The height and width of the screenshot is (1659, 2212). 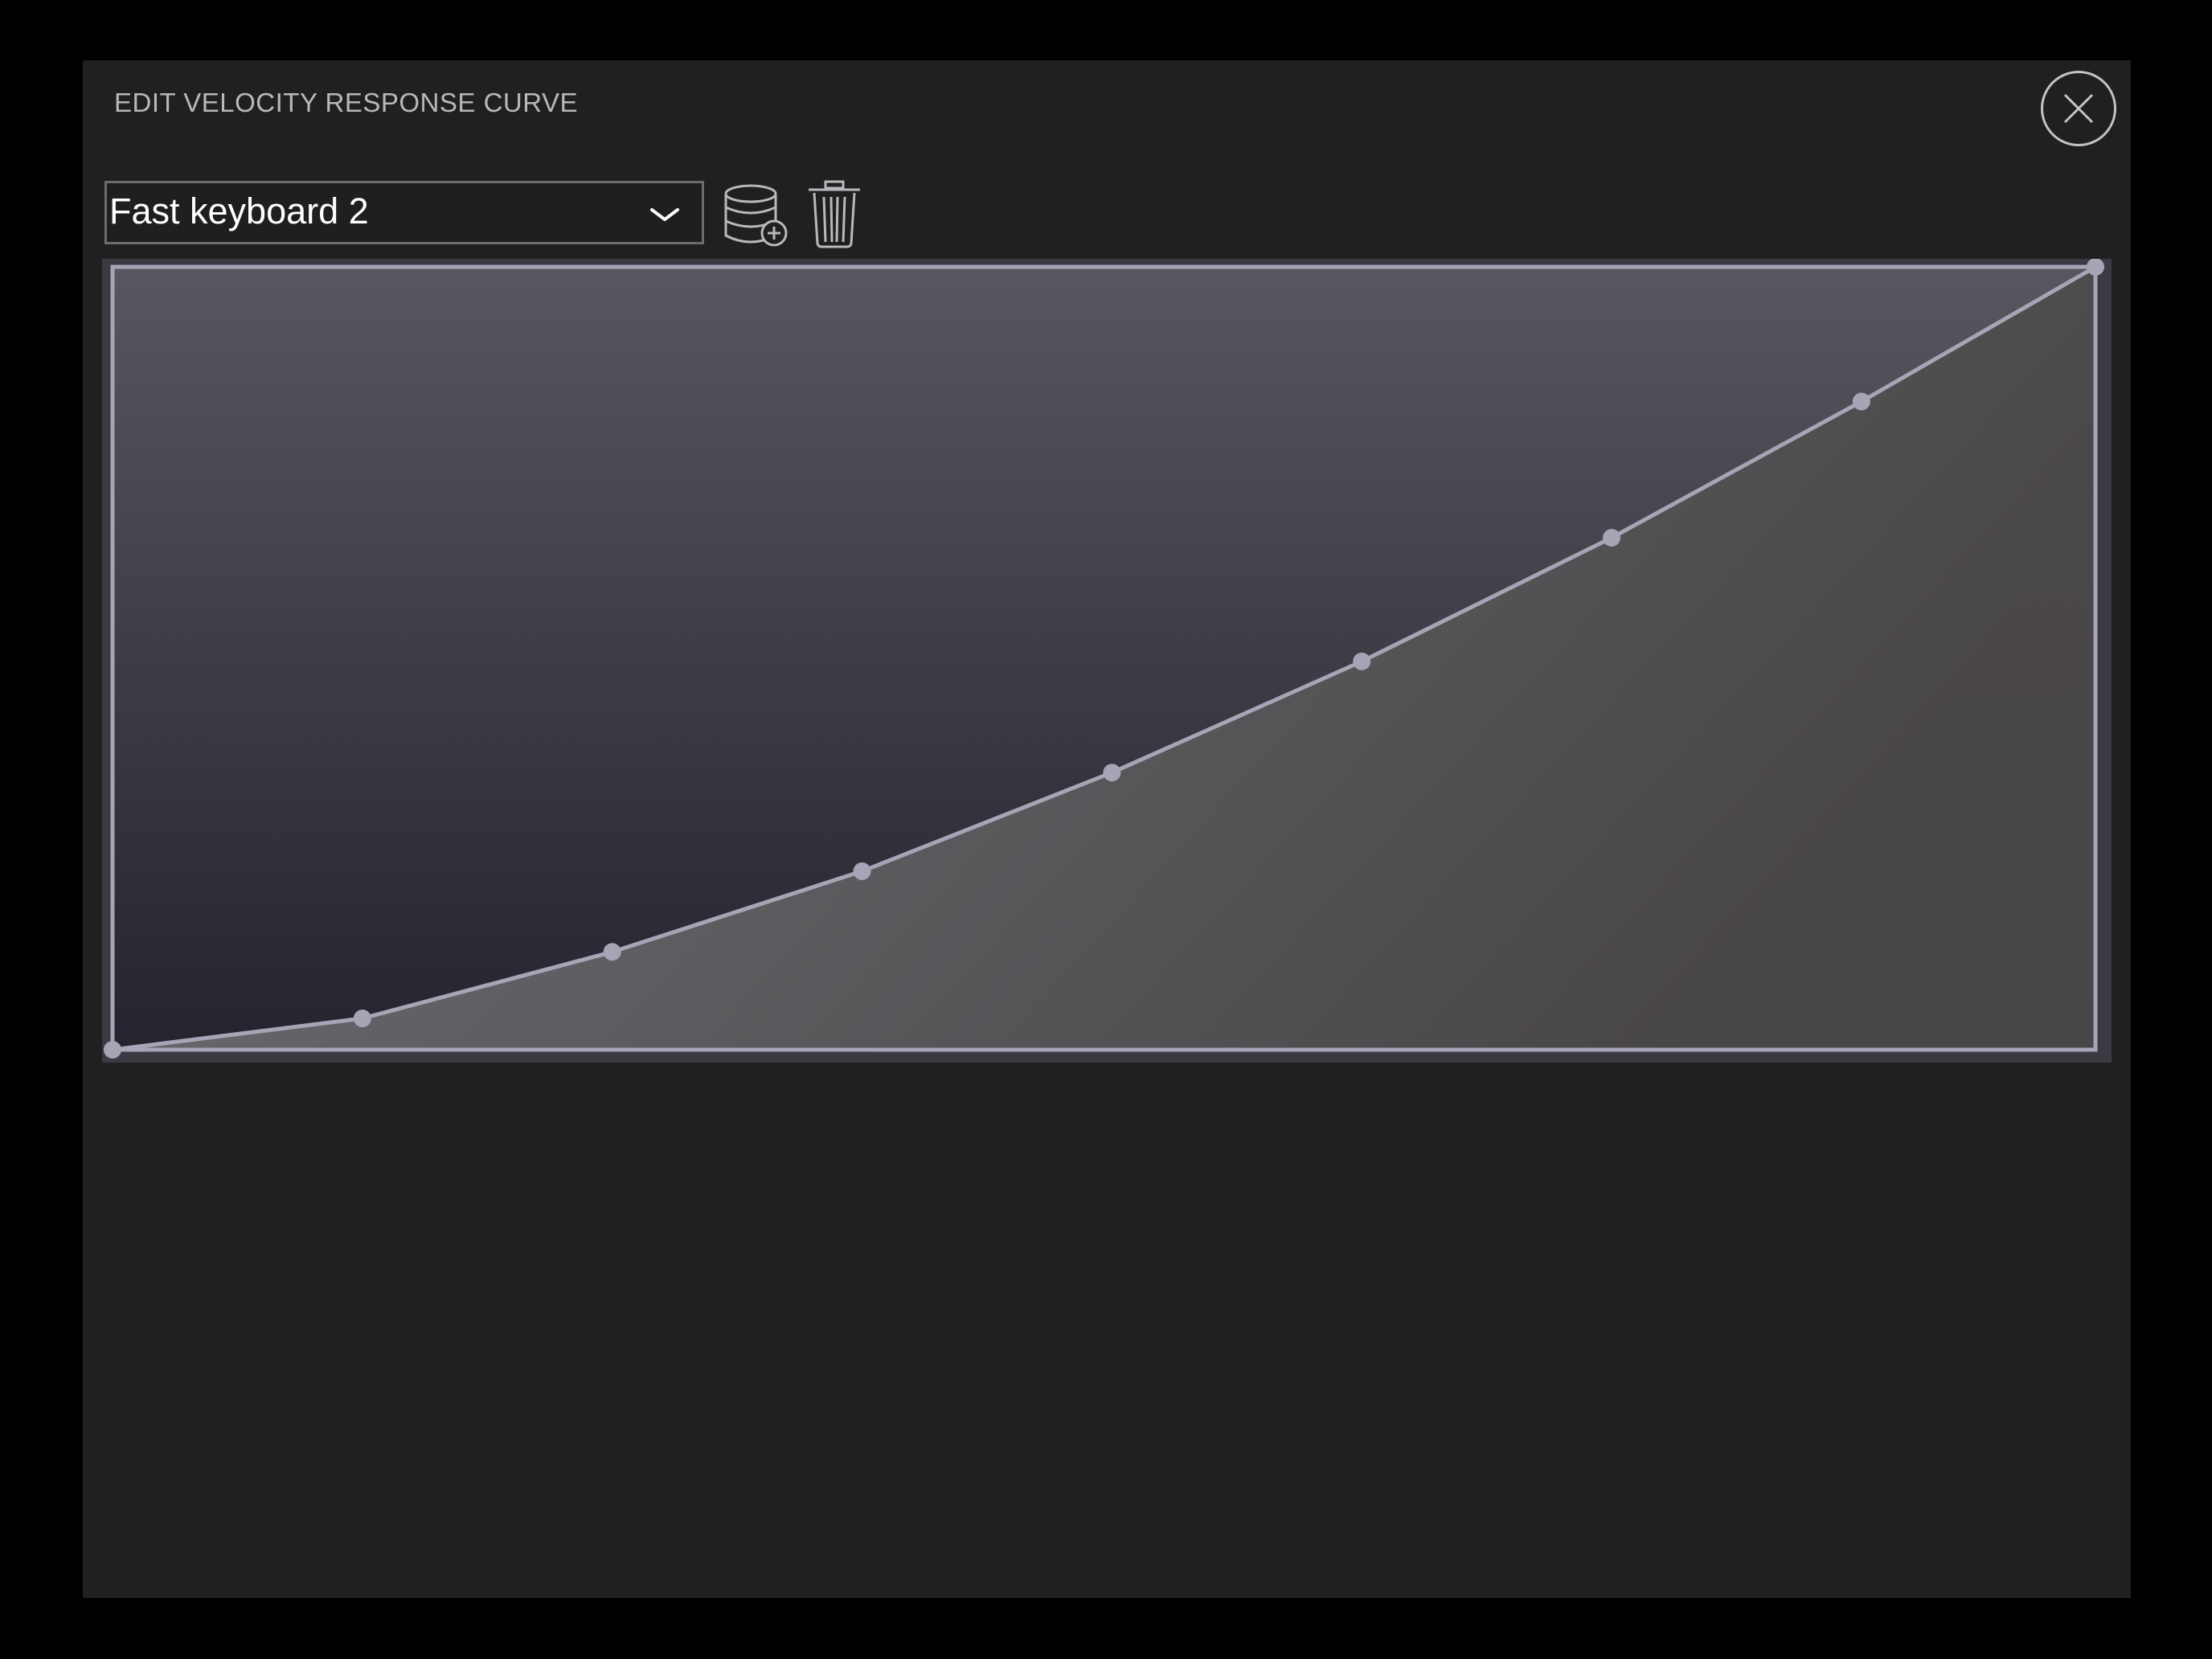 I want to click on dialog-title: EDIT VELOCITY RESPONSE CURVE, so click(x=346, y=102).